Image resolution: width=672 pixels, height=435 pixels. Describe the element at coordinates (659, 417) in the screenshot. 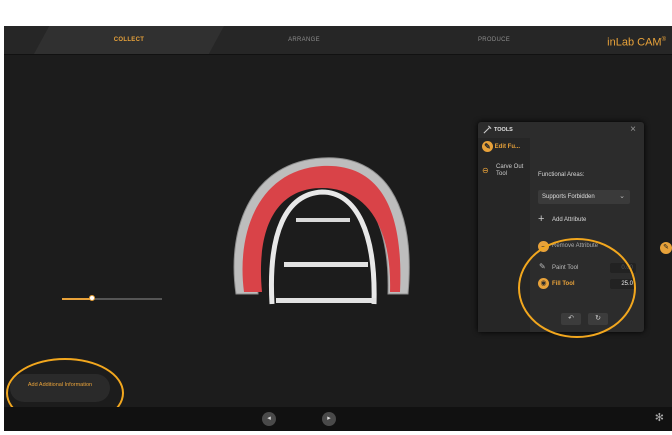

I see `settings-icon: ✻` at that location.